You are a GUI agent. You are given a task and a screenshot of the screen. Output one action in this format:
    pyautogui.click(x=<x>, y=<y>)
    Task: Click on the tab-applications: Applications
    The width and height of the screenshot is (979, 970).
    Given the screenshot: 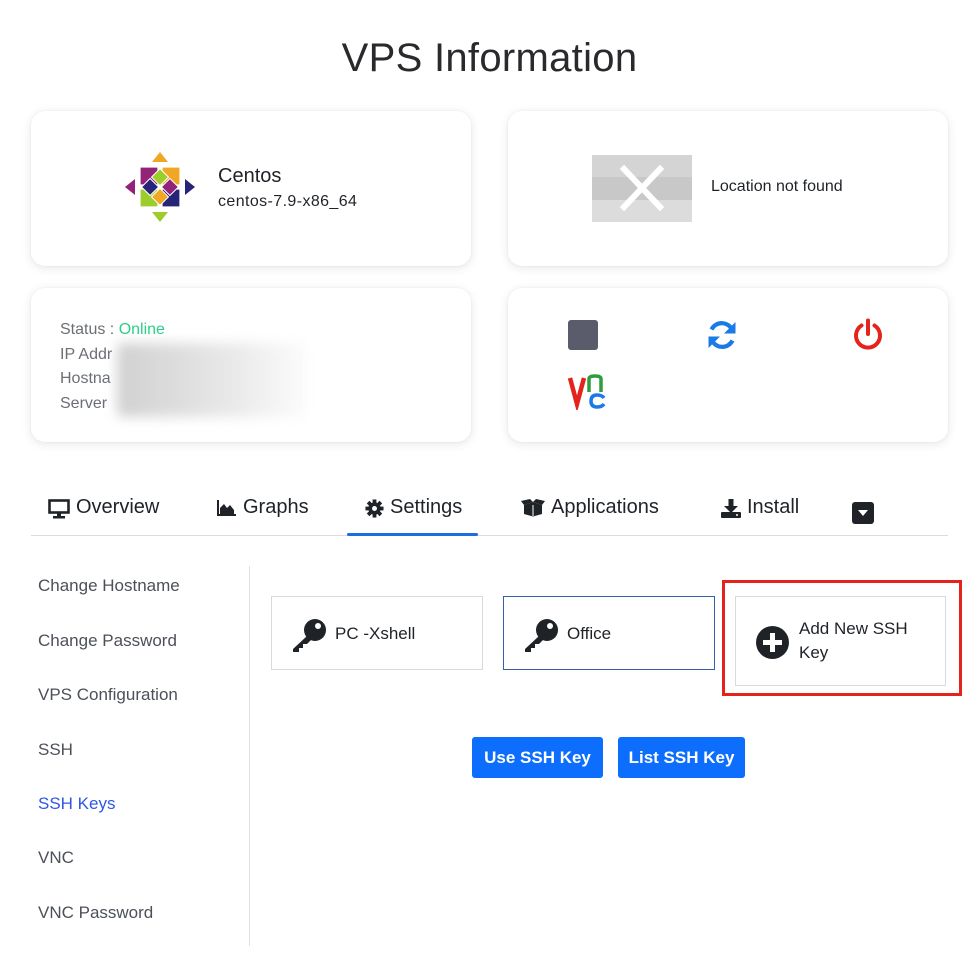 What is the action you would take?
    pyautogui.click(x=590, y=516)
    